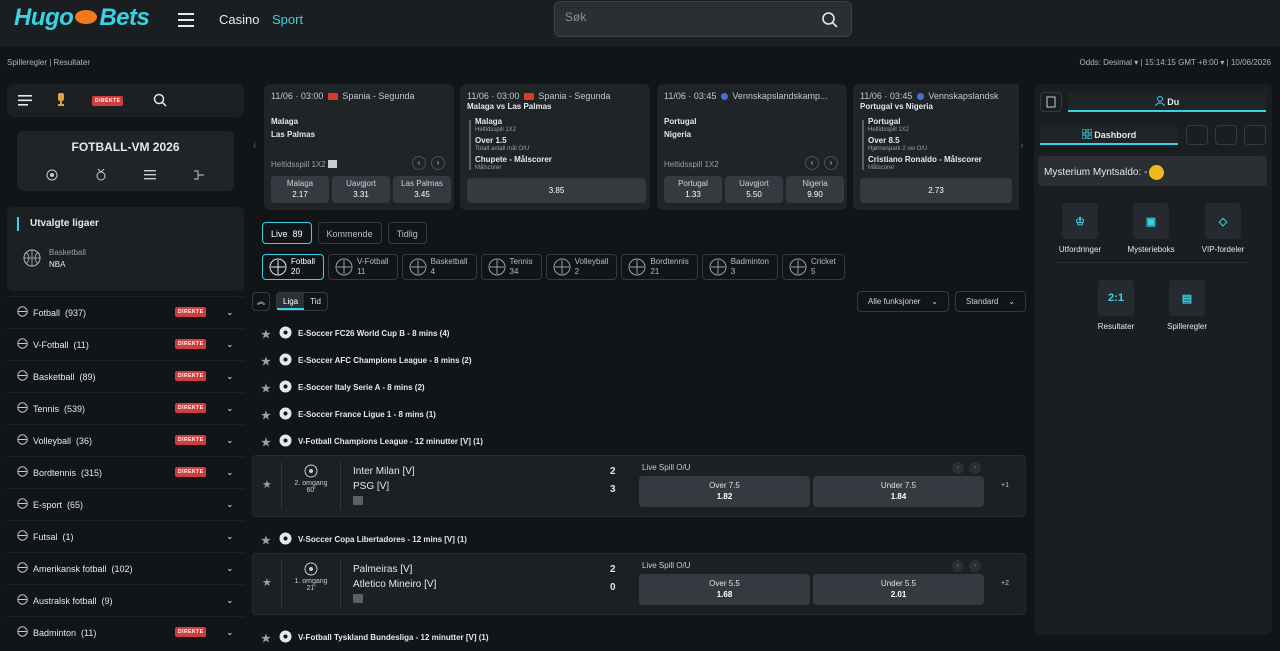 This screenshot has width=1280, height=651. Describe the element at coordinates (1109, 135) in the screenshot. I see `tab-dashboard: Dashbord` at that location.